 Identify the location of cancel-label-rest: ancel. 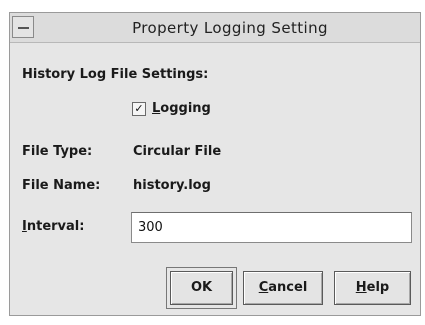
(288, 287).